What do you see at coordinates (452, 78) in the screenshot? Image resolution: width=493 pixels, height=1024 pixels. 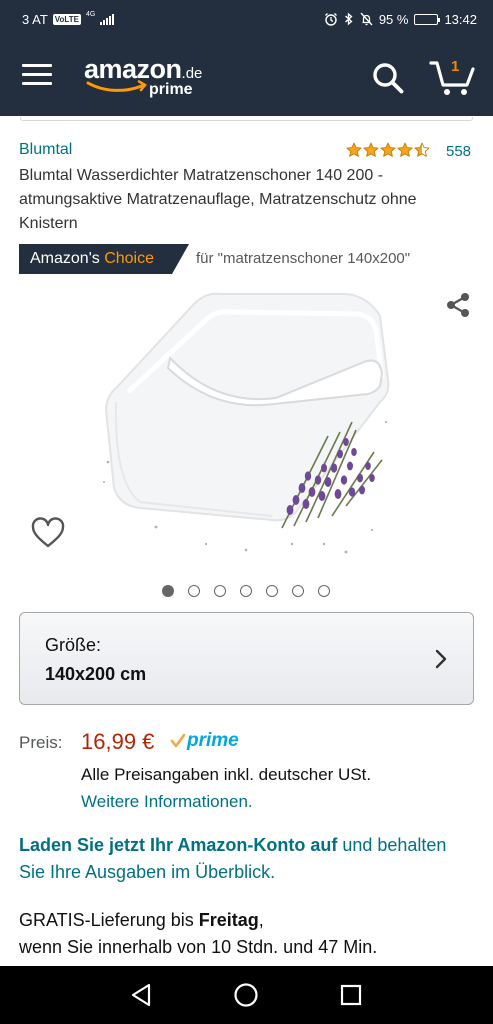 I see `cart-button: 1` at bounding box center [452, 78].